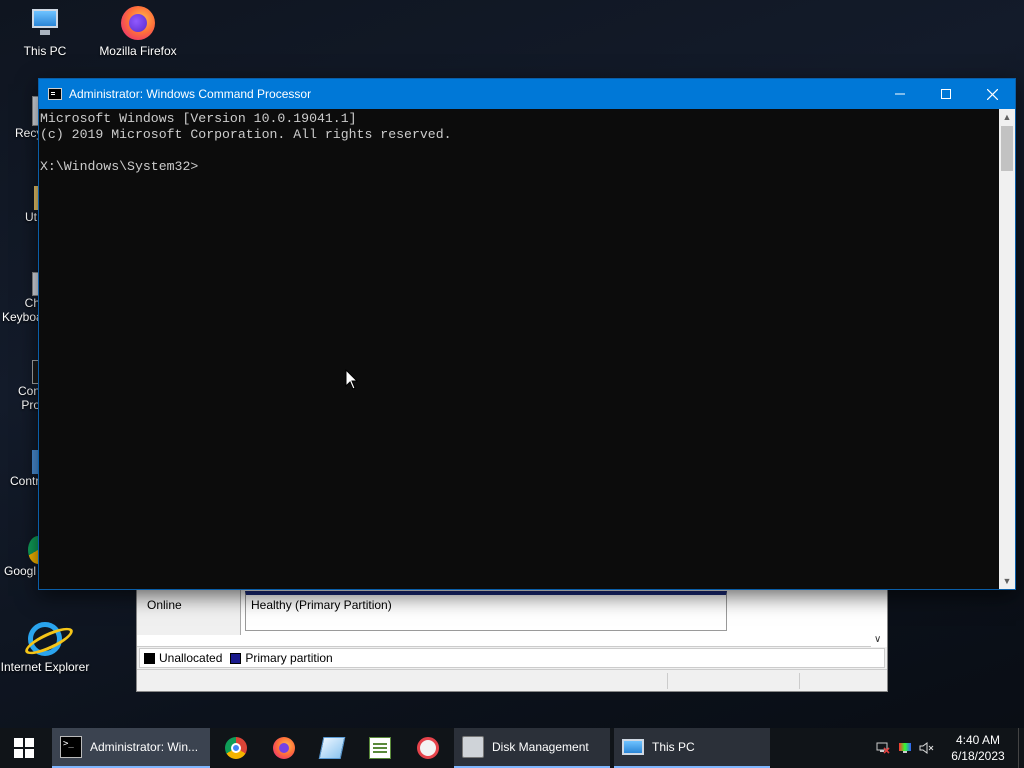 This screenshot has height=768, width=1024. Describe the element at coordinates (191, 658) in the screenshot. I see `legend-label: Unallocated` at that location.